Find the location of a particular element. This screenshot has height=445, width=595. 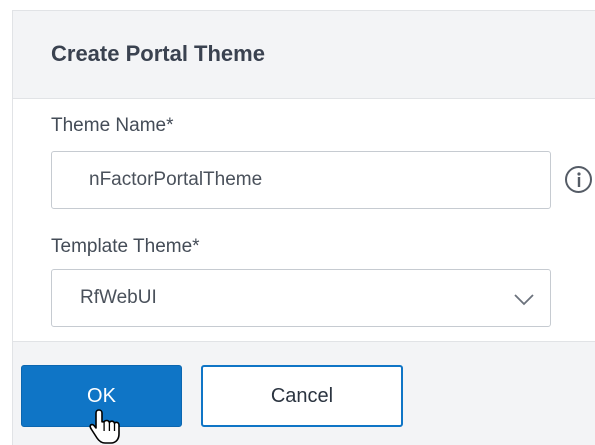

left-edge is located at coordinates (6, 222).